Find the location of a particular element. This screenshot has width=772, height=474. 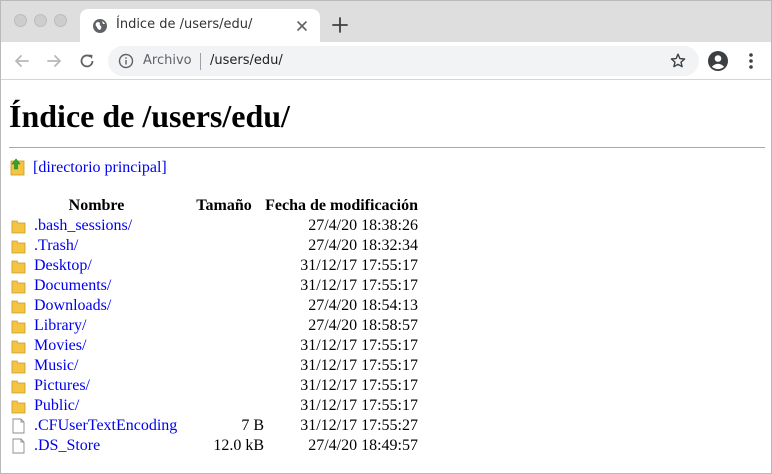

title-divider is located at coordinates (387, 147).